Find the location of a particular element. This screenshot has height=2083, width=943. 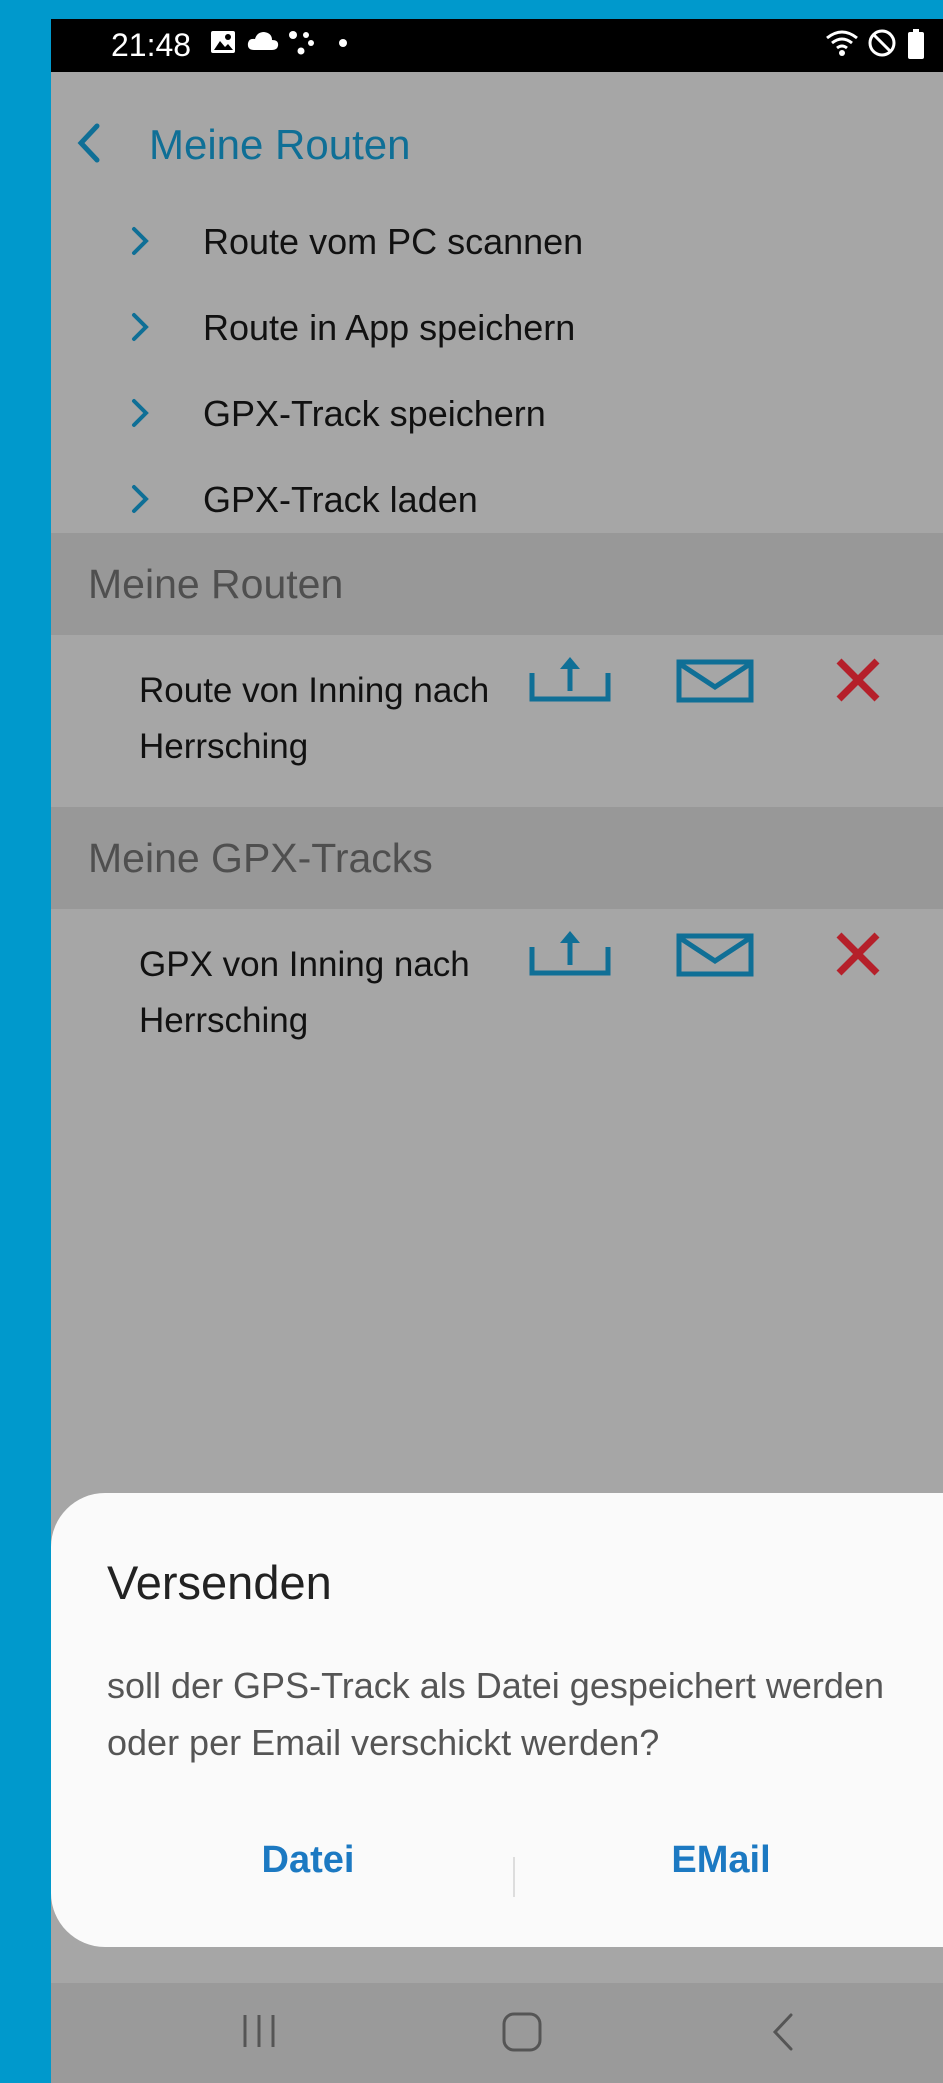

gpx-entry: GPX von Inning nach Herrsching is located at coordinates (497, 994).